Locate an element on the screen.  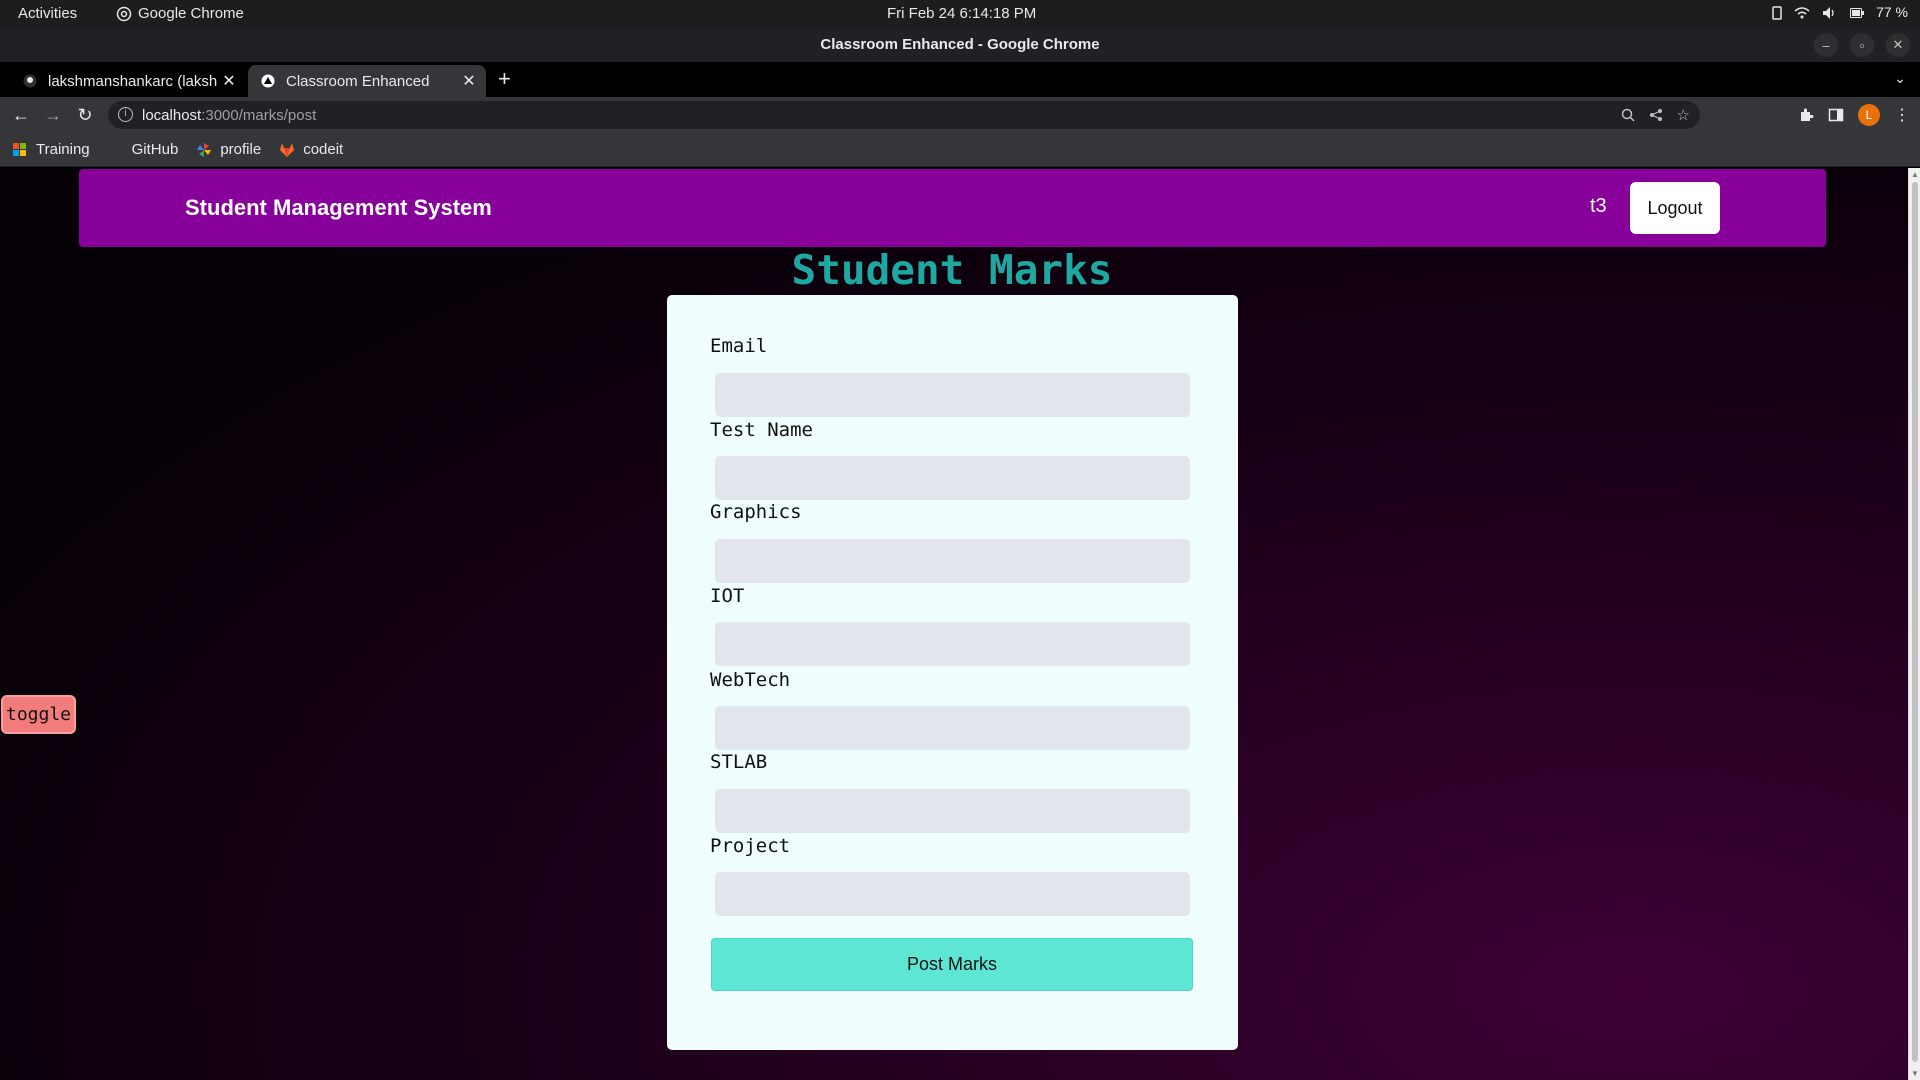
battery-icon is located at coordinates (1857, 12).